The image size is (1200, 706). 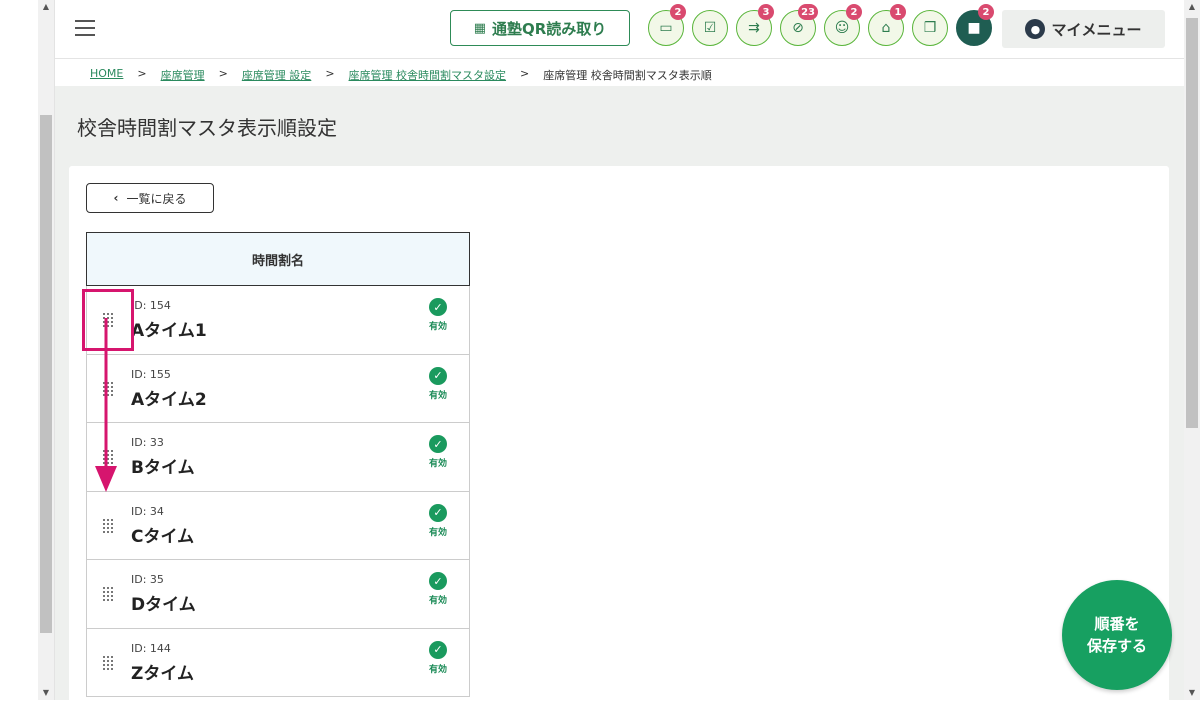 What do you see at coordinates (278, 259) in the screenshot?
I see `table-header: 時間割名` at bounding box center [278, 259].